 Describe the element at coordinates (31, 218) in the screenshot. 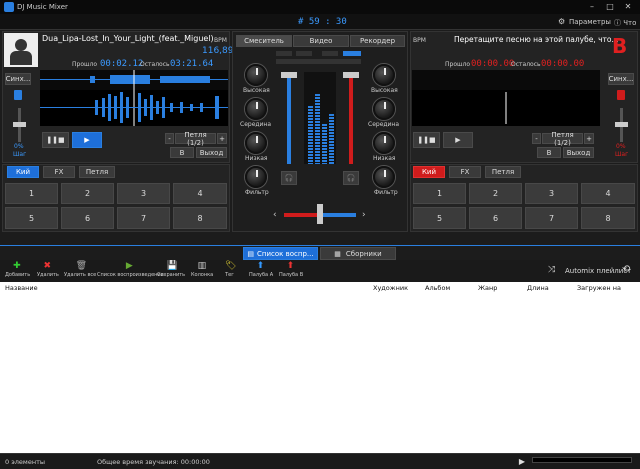

I see `pad-a-5: 5` at that location.